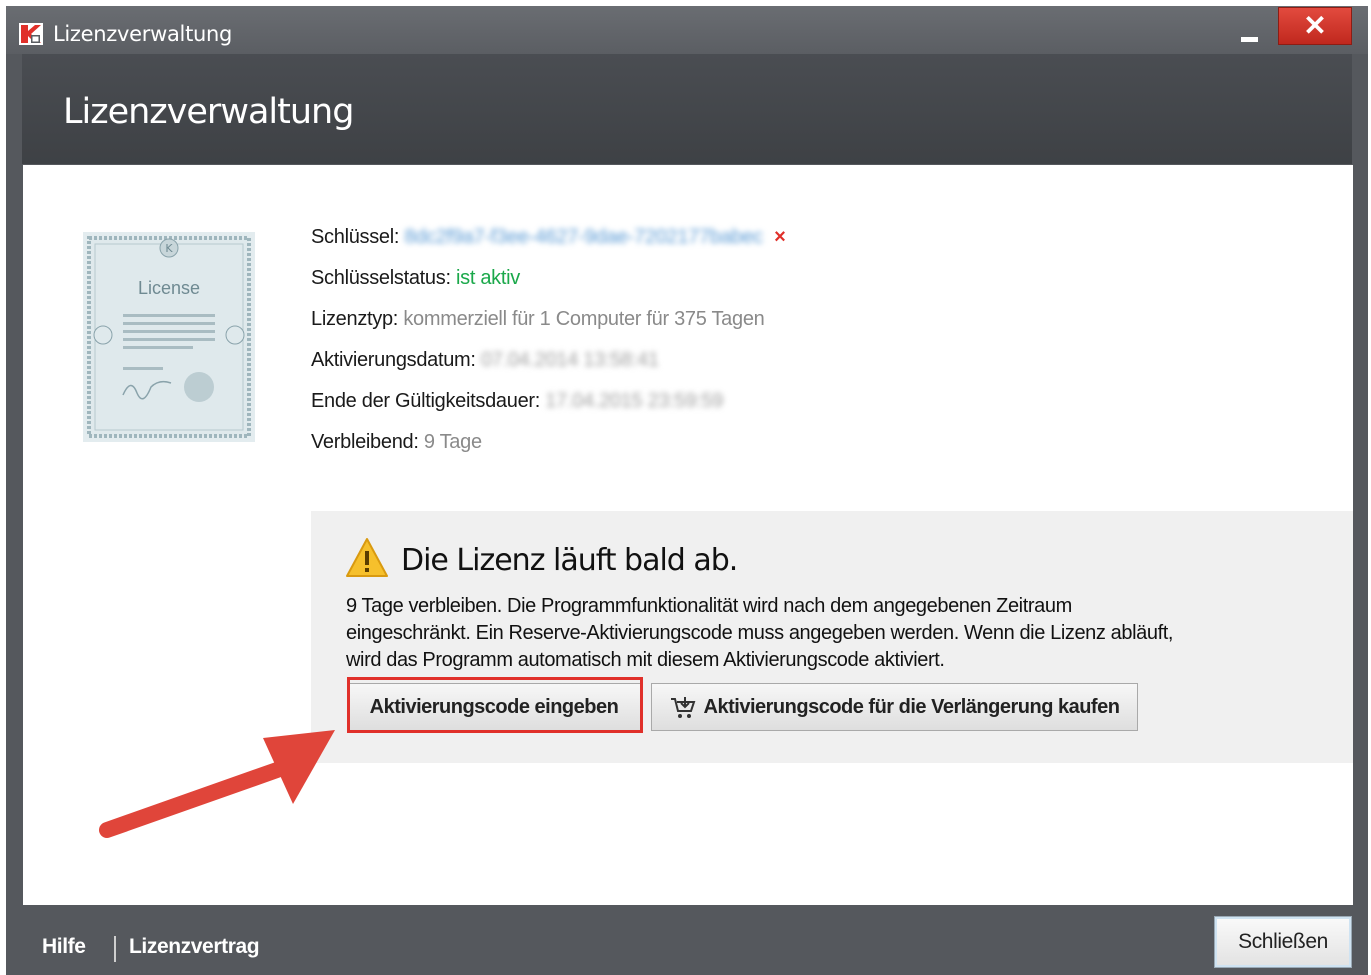 The width and height of the screenshot is (1371, 975). Describe the element at coordinates (143, 34) in the screenshot. I see `window-title: Lizenzverwaltung` at that location.